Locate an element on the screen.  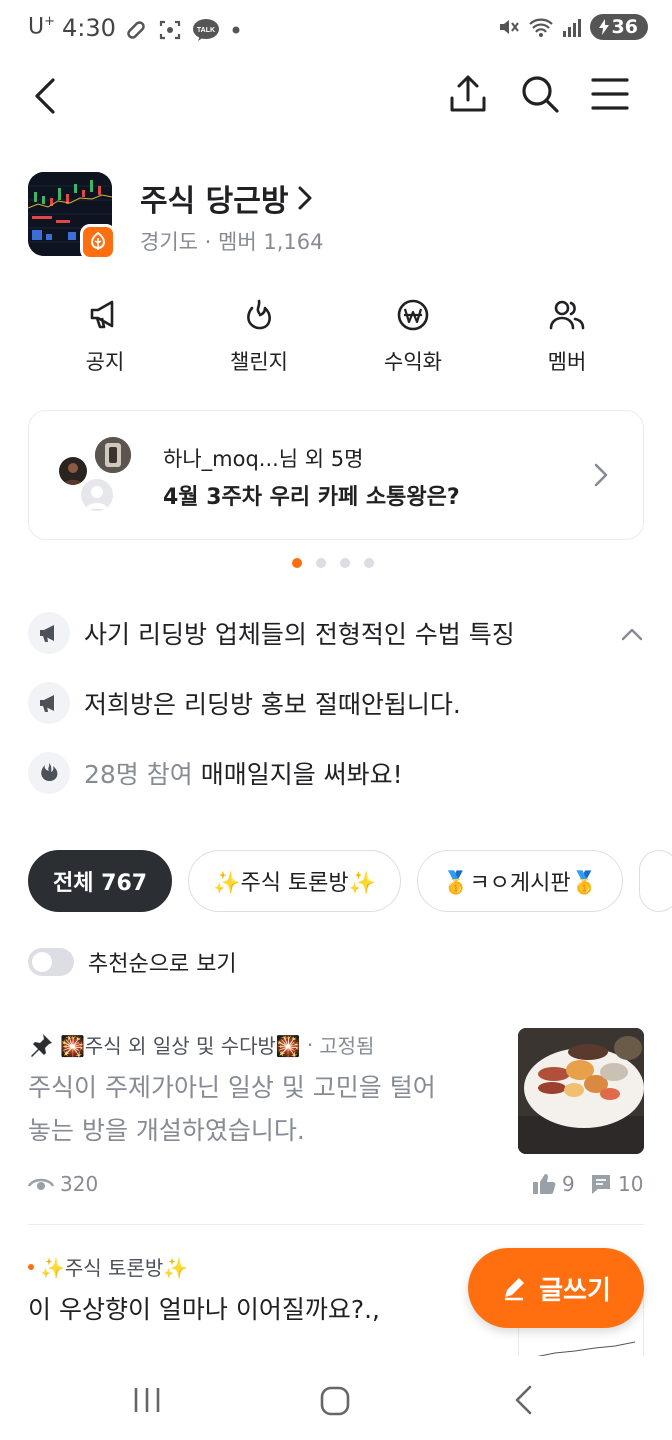
back-arrow-icon is located at coordinates (45, 96).